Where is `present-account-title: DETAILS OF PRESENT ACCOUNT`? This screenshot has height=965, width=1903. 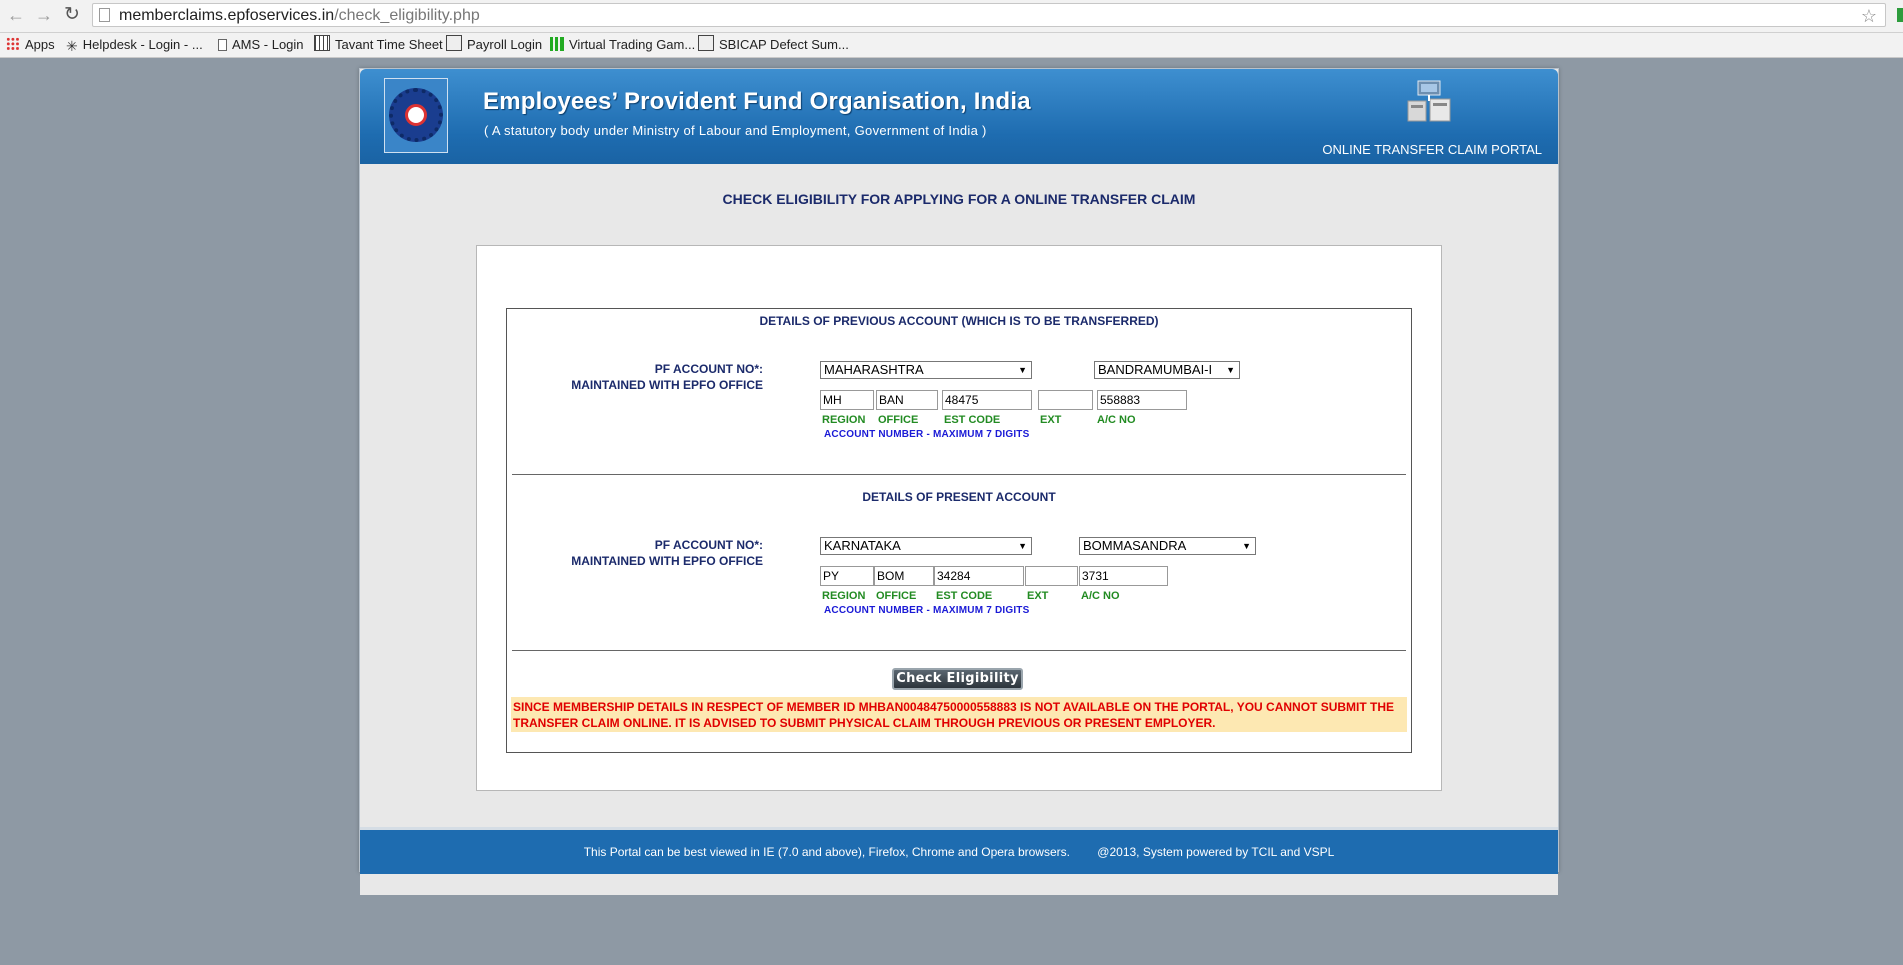 present-account-title: DETAILS OF PRESENT ACCOUNT is located at coordinates (959, 497).